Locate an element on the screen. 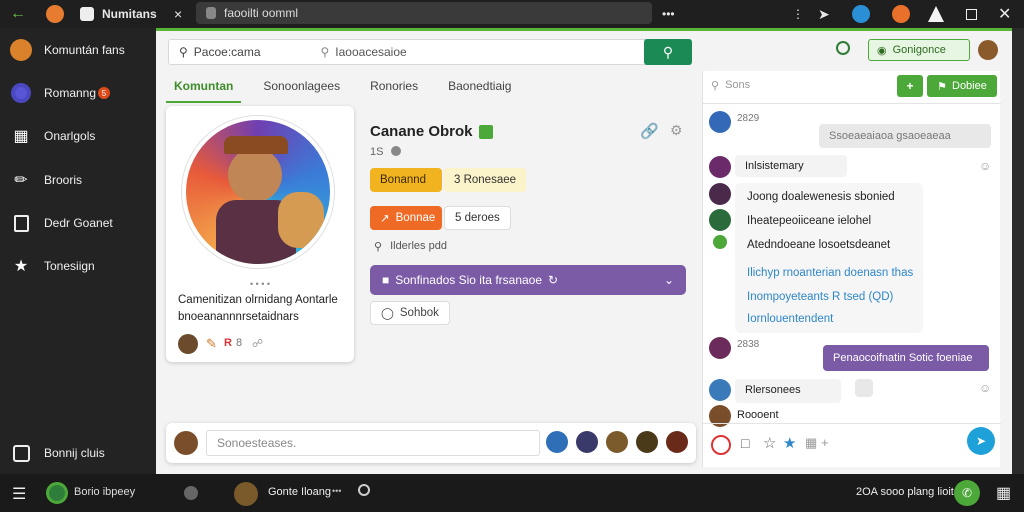  player-meta-text: 1S is located at coordinates (377, 152).